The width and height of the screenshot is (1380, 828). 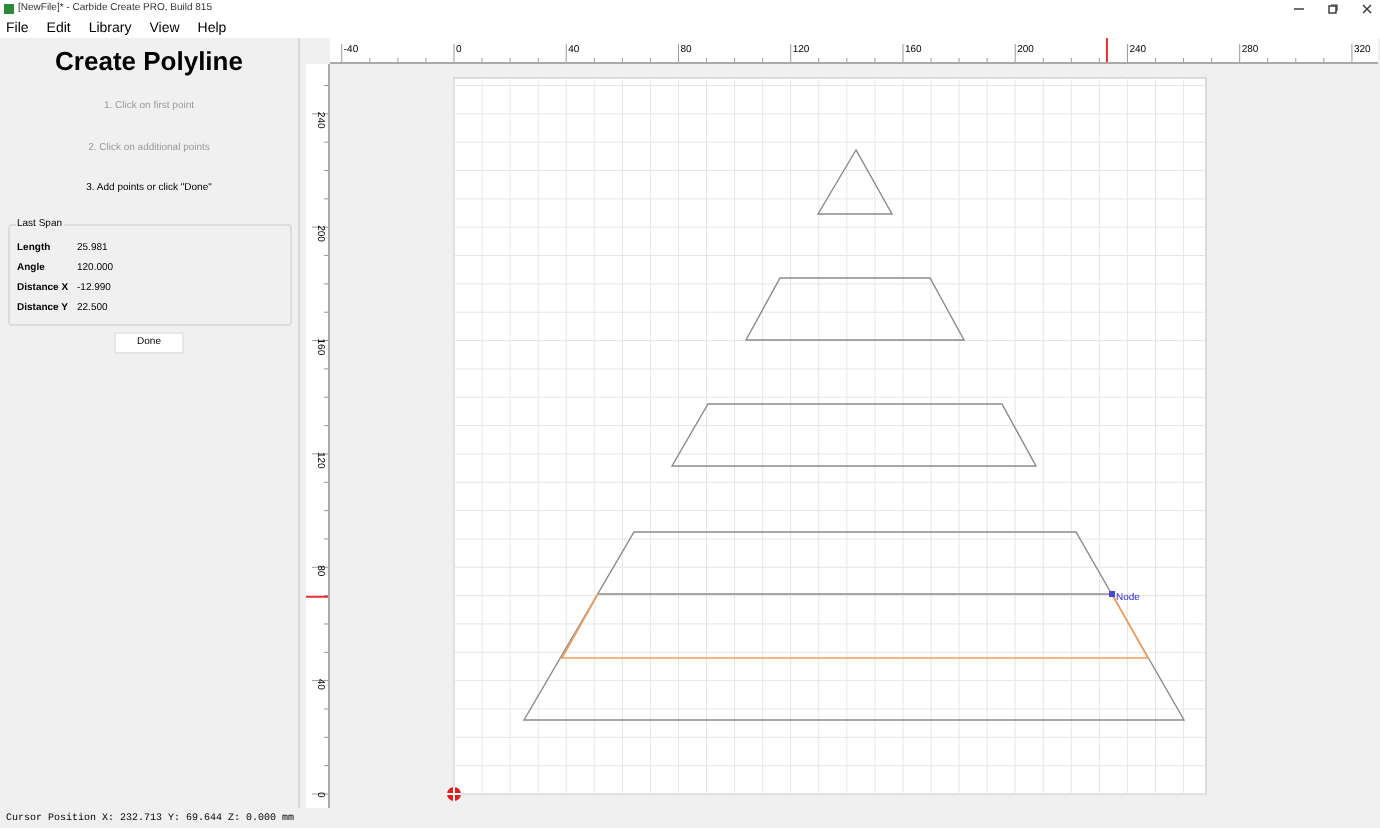 What do you see at coordinates (149, 62) in the screenshot?
I see `panel-title: Create Polyline` at bounding box center [149, 62].